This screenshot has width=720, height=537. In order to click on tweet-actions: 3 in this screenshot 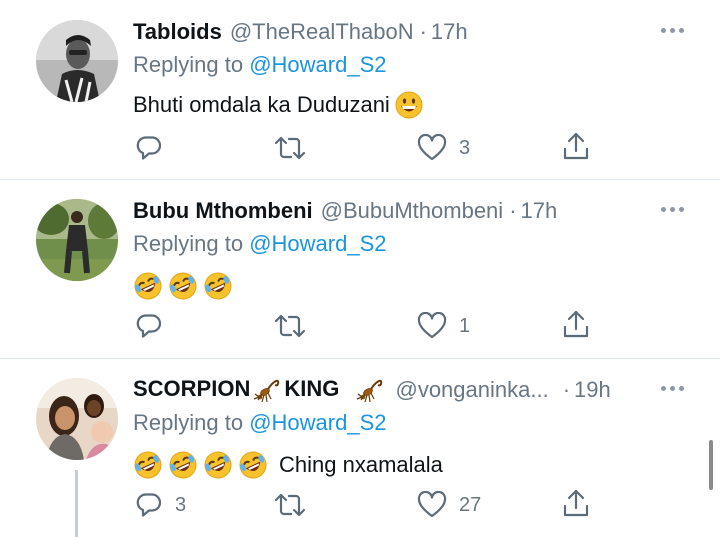, I will do `click(368, 148)`.